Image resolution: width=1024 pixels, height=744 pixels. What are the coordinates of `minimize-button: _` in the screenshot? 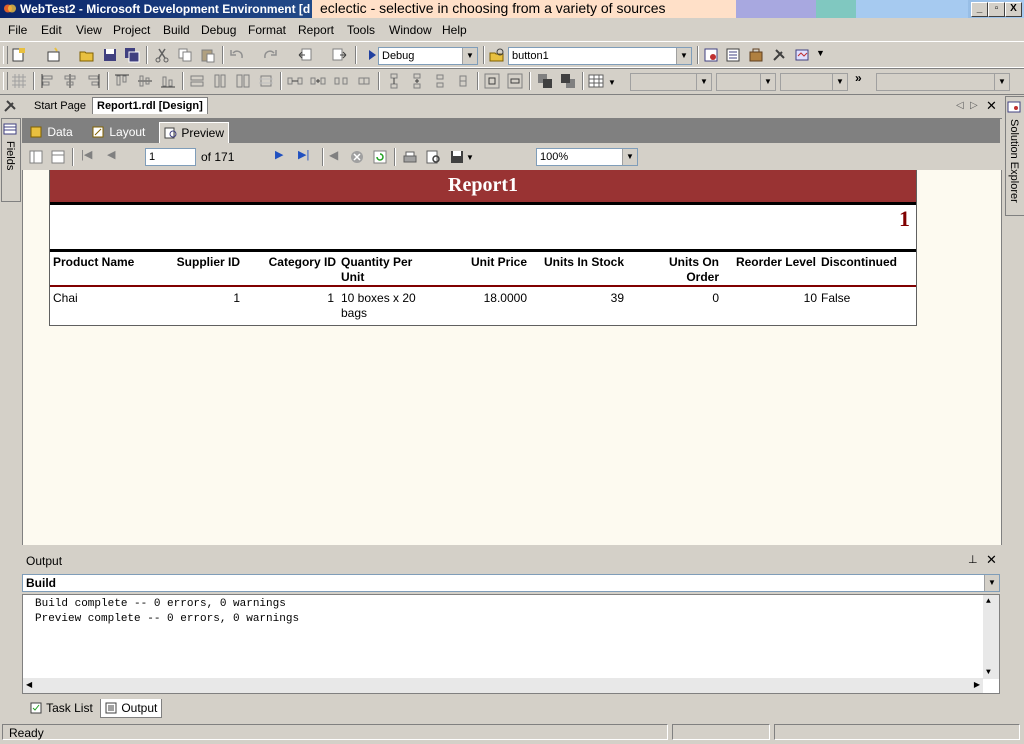 It's located at (979, 9).